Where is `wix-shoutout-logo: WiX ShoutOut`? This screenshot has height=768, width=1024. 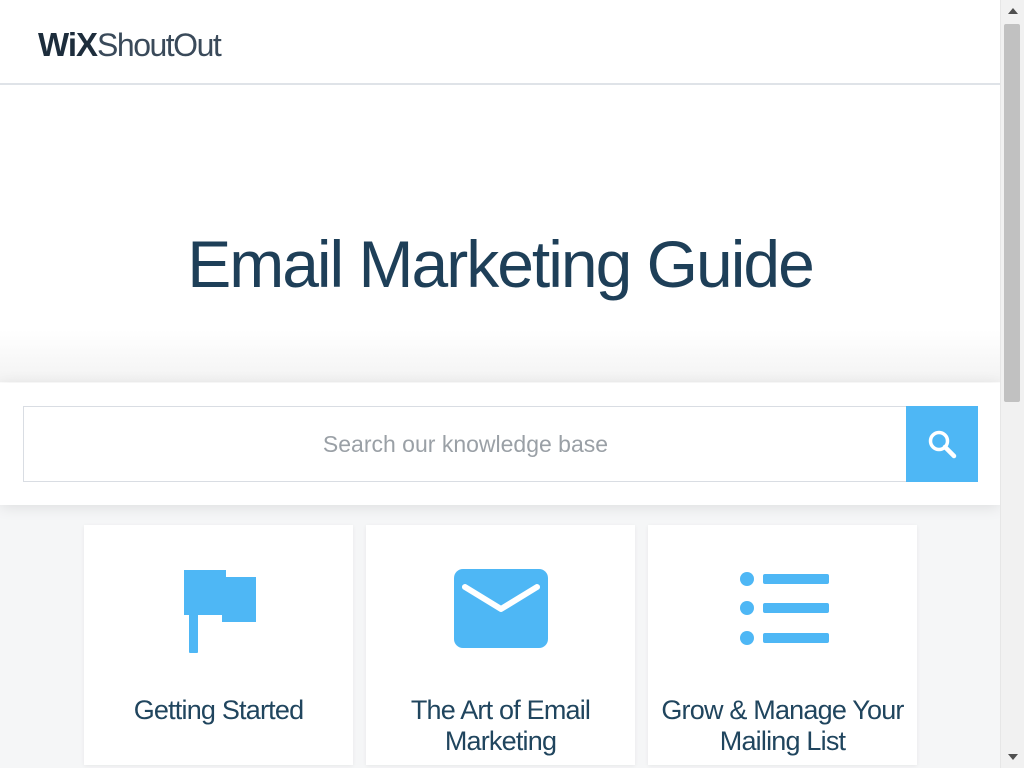 wix-shoutout-logo: WiX ShoutOut is located at coordinates (130, 45).